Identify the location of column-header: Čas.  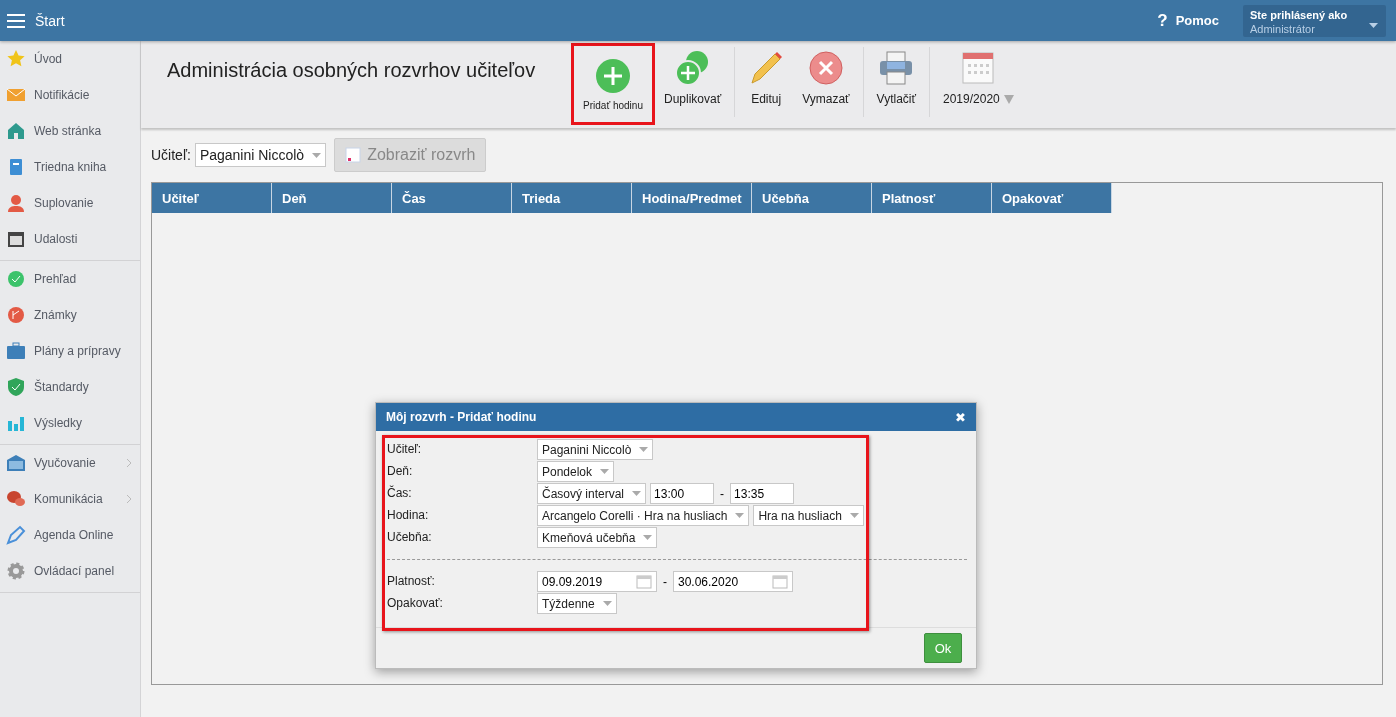
(452, 198).